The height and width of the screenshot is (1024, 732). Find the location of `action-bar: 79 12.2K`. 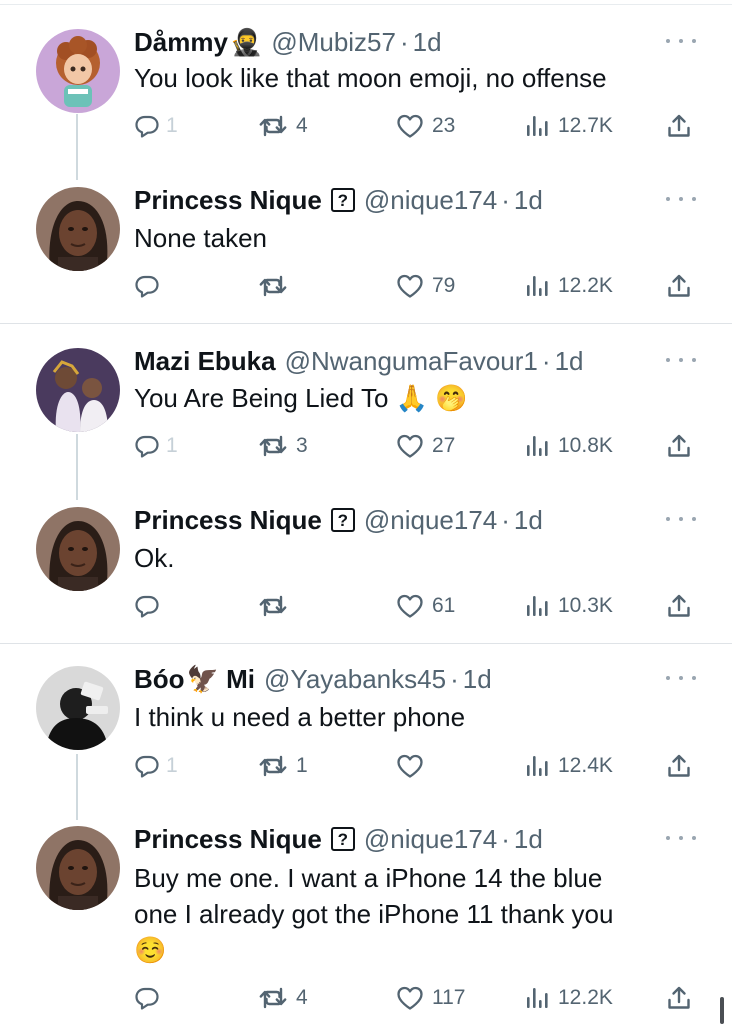

action-bar: 79 12.2K is located at coordinates (366, 286).